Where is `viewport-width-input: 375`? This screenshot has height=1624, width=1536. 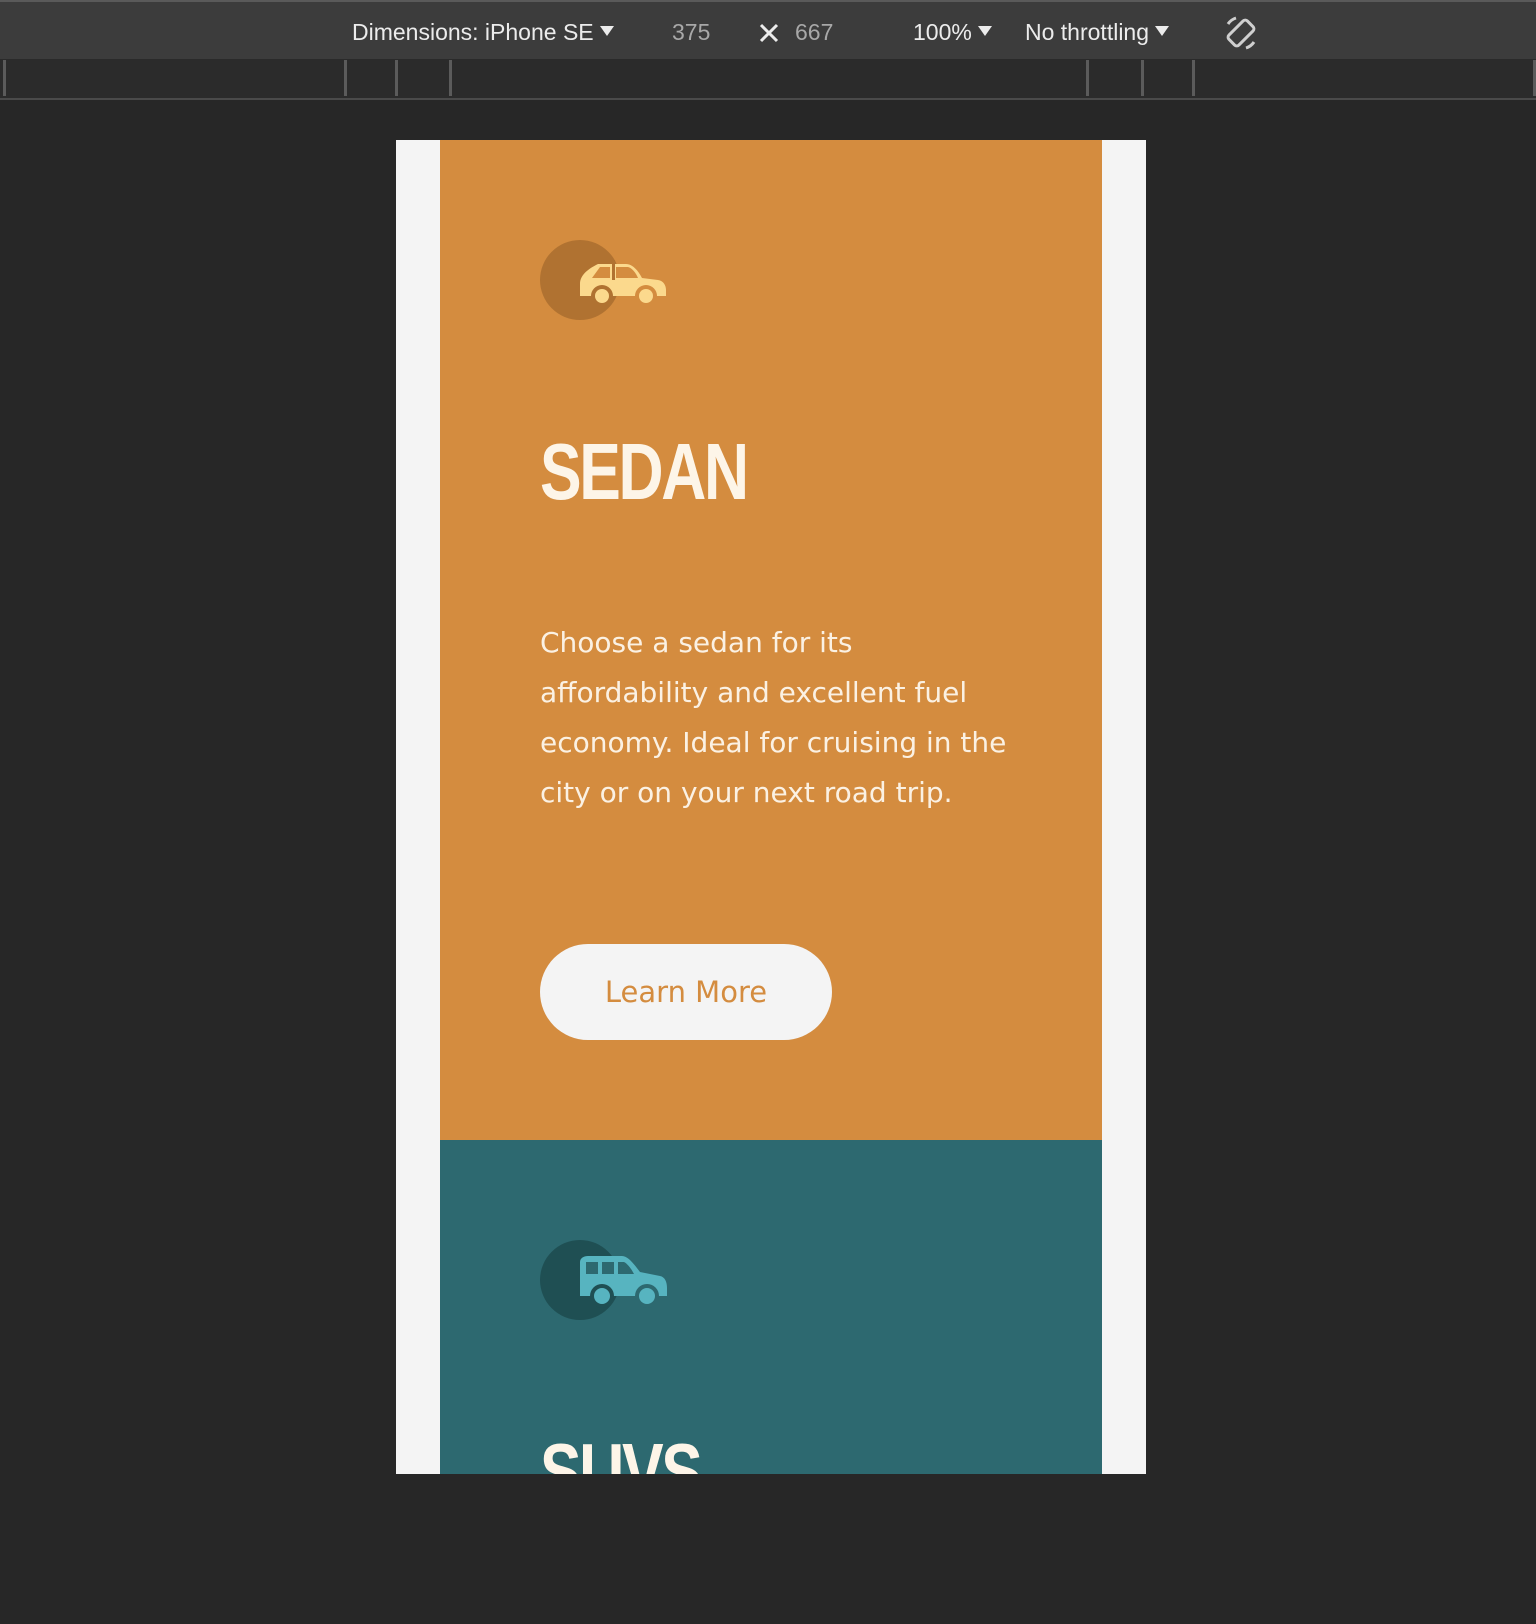 viewport-width-input: 375 is located at coordinates (691, 32).